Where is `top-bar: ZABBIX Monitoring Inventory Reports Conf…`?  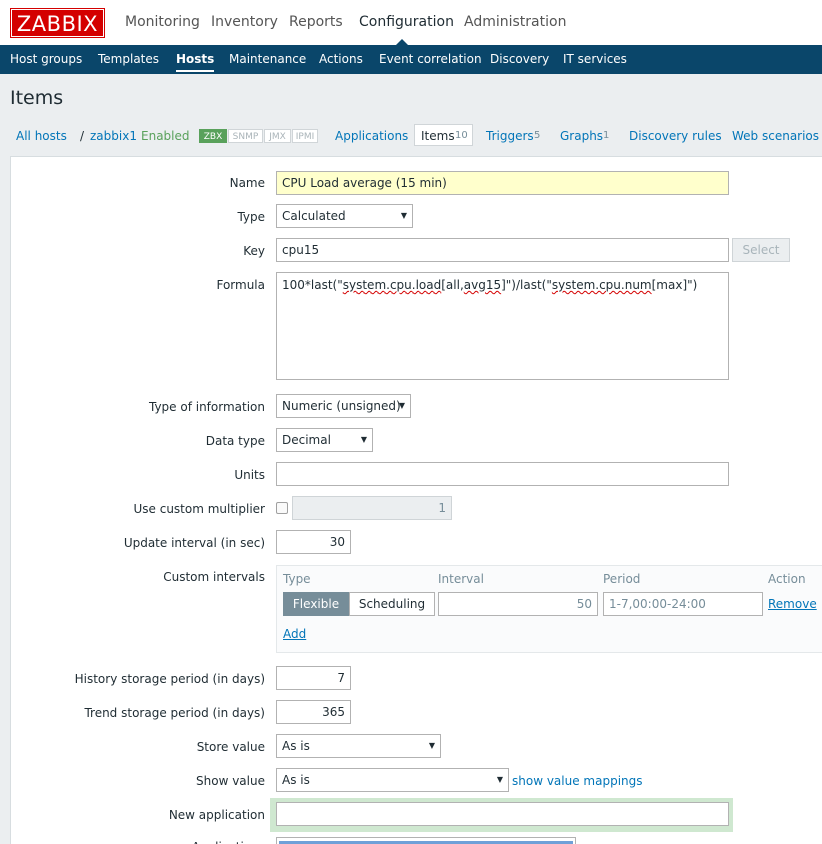 top-bar: ZABBIX Monitoring Inventory Reports Conf… is located at coordinates (411, 23).